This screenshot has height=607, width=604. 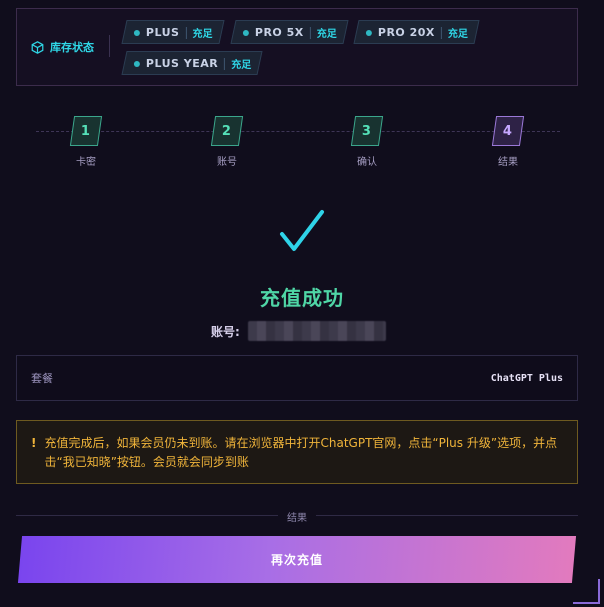 What do you see at coordinates (86, 162) in the screenshot?
I see `step-label: 卡密` at bounding box center [86, 162].